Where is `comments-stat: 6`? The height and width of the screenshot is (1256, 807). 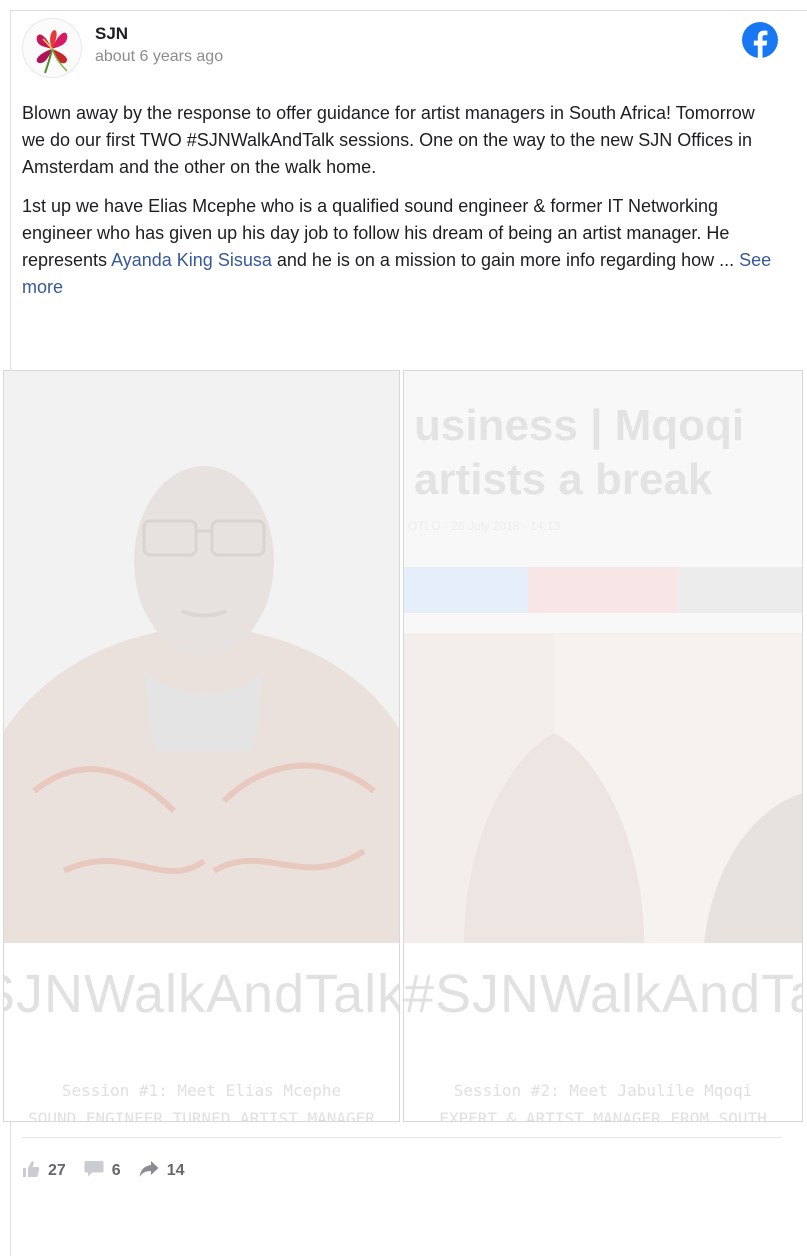
comments-stat: 6 is located at coordinates (102, 1171).